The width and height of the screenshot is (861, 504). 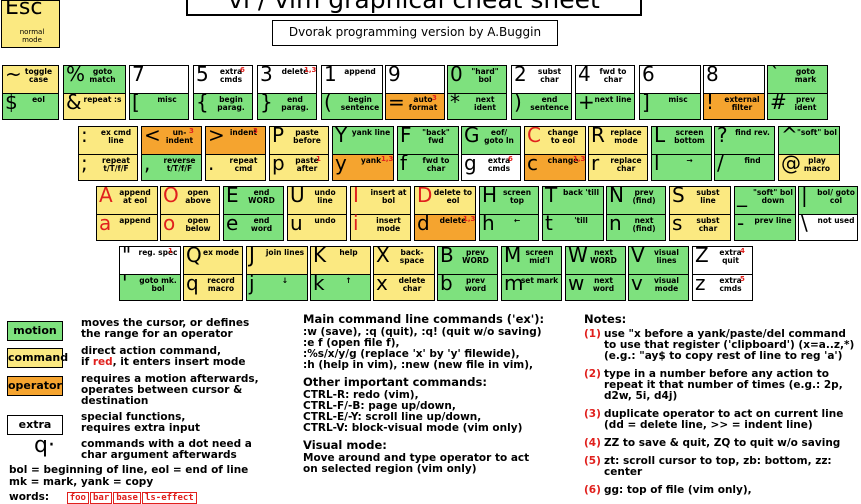 I want to click on key-symbol: z, so click(x=700, y=282).